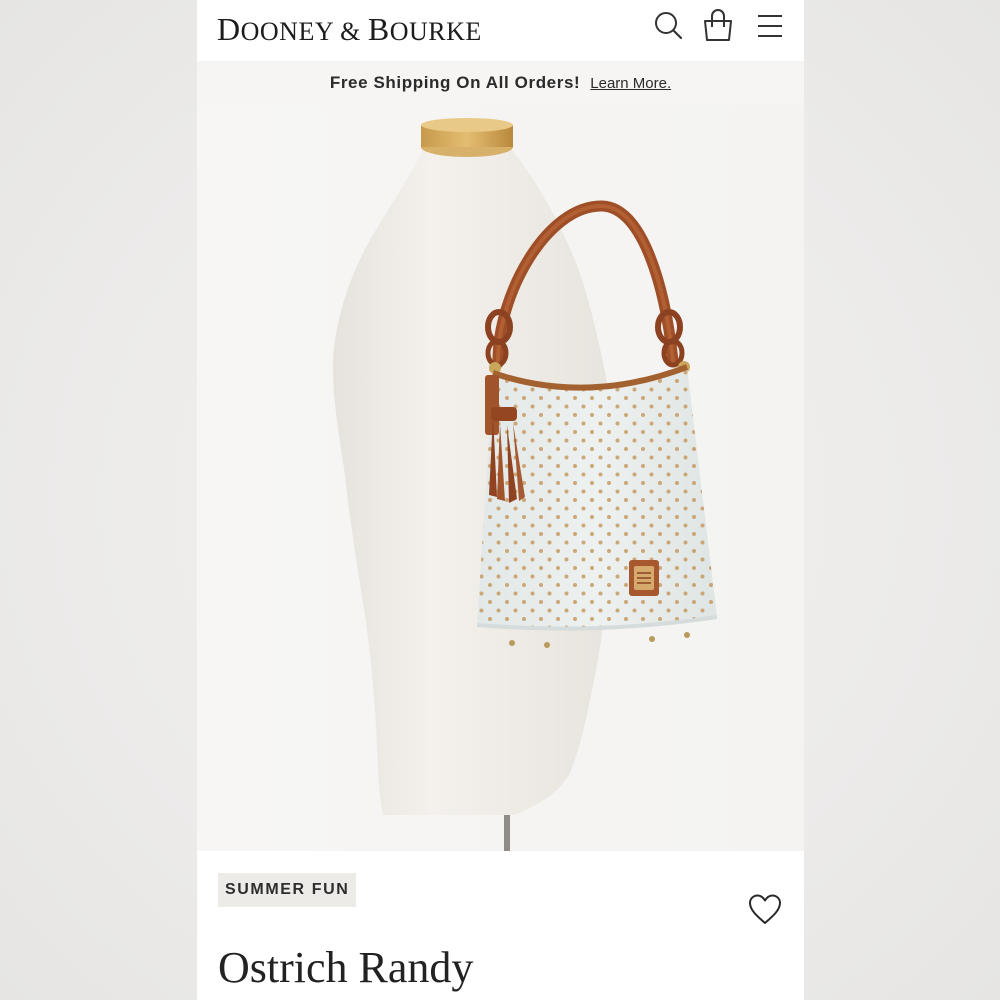 This screenshot has width=1000, height=1000. What do you see at coordinates (455, 82) in the screenshot?
I see `promo-text: Free Shipping On All Orders!` at bounding box center [455, 82].